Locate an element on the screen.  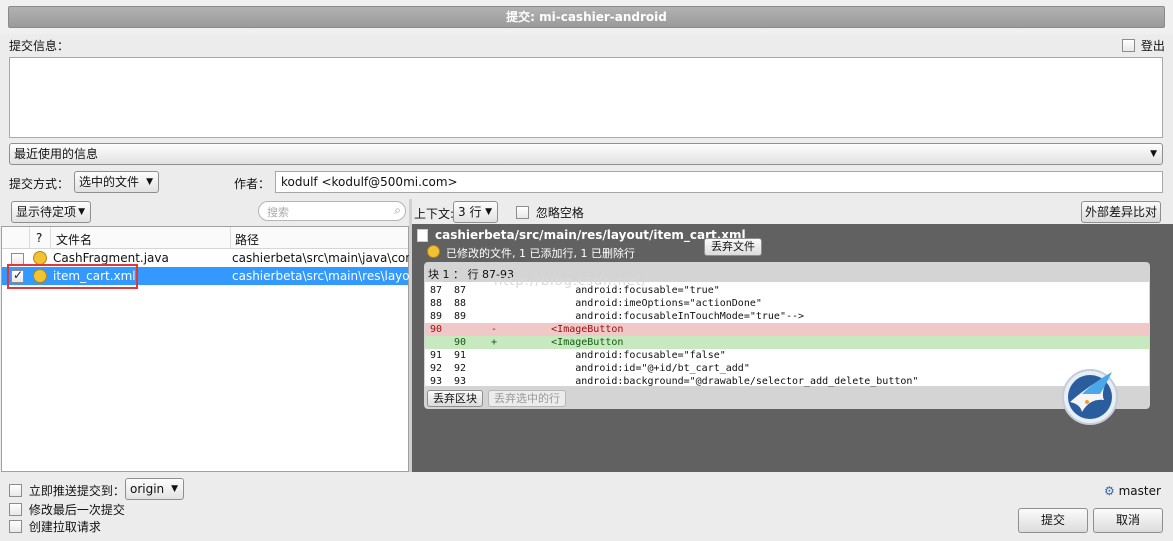
context-lines-dropdown: 3 行 ▼ is located at coordinates (475, 212).